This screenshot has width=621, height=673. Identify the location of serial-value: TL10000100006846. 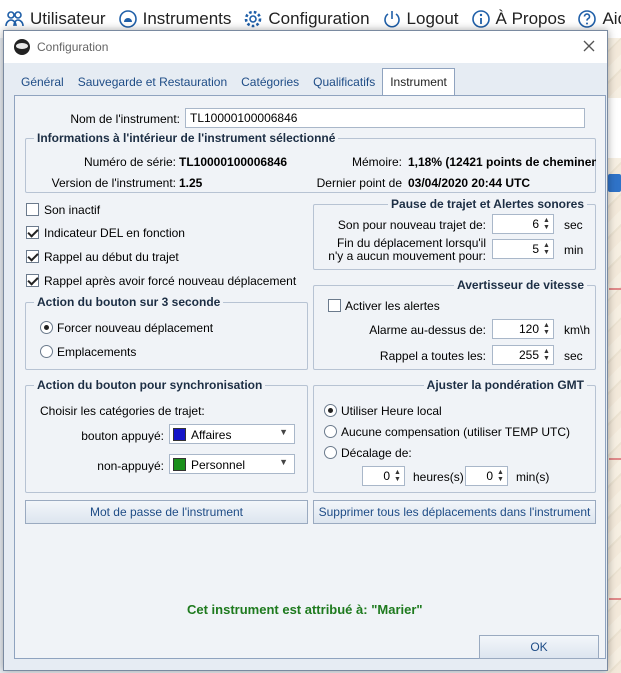
(233, 162).